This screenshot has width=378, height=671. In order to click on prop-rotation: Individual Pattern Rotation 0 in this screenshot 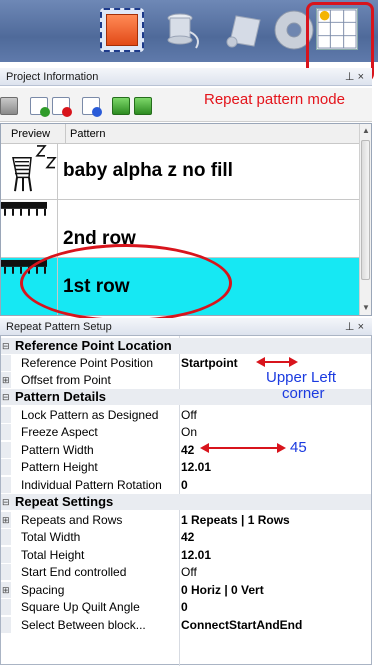, I will do `click(186, 485)`.